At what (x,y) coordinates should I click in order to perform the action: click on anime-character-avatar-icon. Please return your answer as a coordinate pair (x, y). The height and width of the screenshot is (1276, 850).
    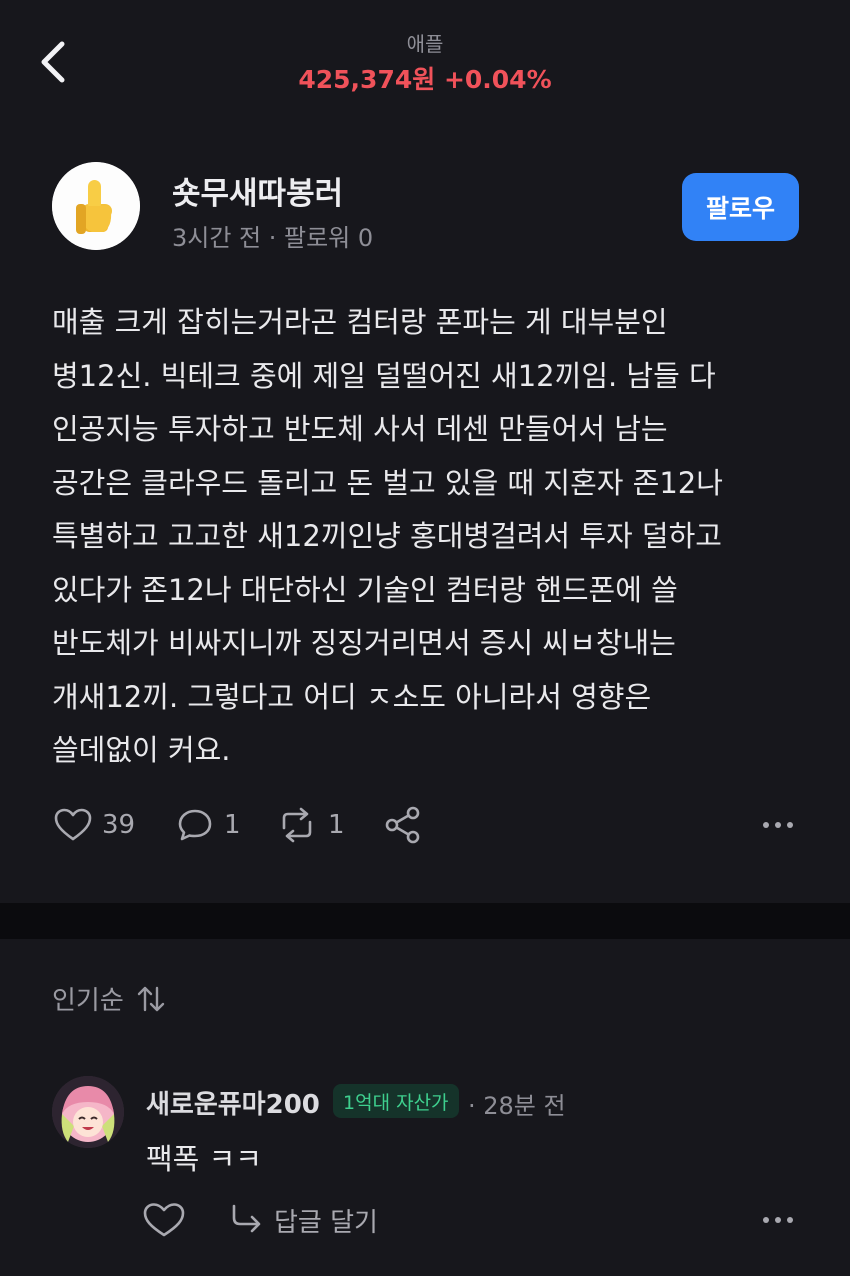
    Looking at the image, I should click on (88, 1112).